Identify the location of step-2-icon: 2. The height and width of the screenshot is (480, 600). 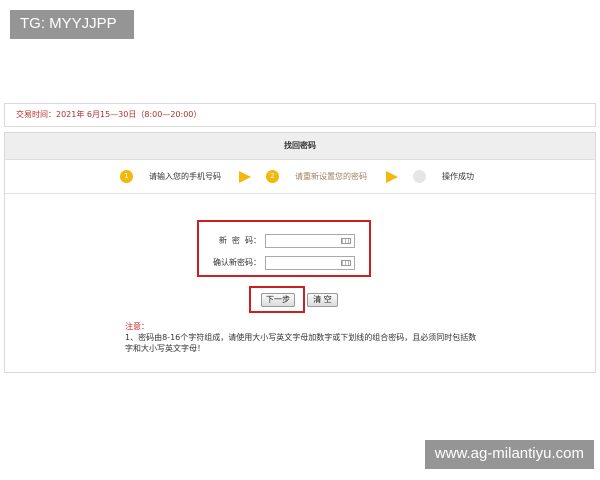
(272, 176).